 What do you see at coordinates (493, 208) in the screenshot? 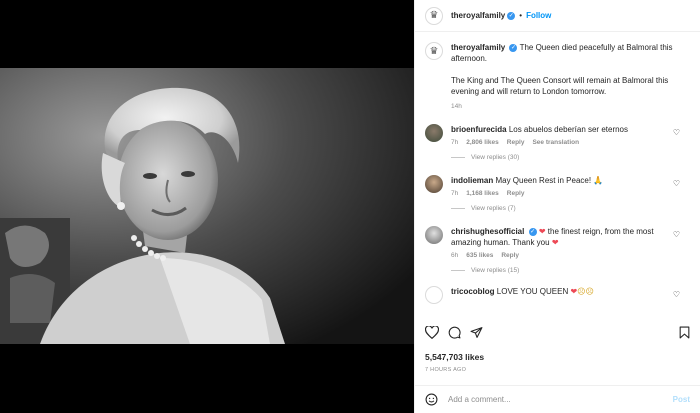
I see `view-replies-label: View replies (7)` at bounding box center [493, 208].